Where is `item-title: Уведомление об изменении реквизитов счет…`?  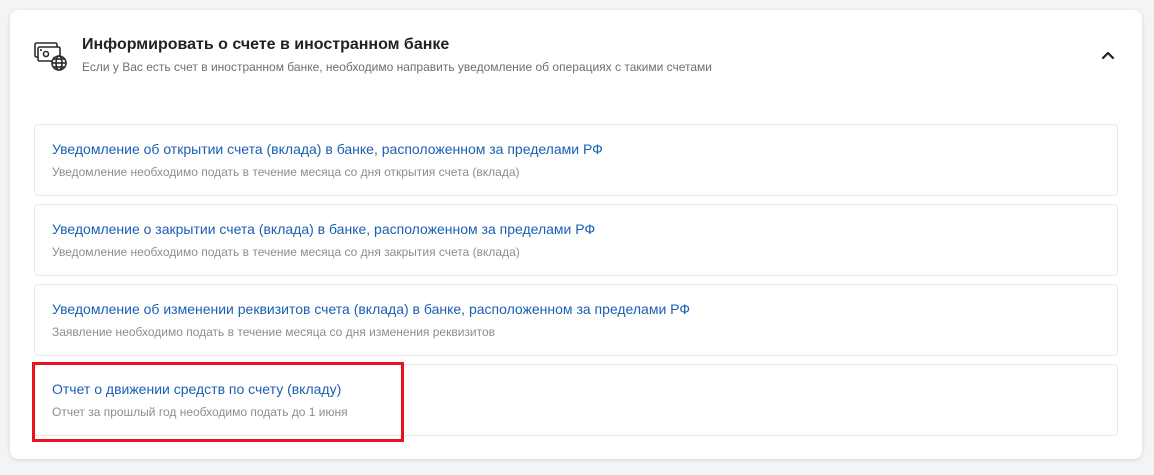 item-title: Уведомление об изменении реквизитов счет… is located at coordinates (371, 309).